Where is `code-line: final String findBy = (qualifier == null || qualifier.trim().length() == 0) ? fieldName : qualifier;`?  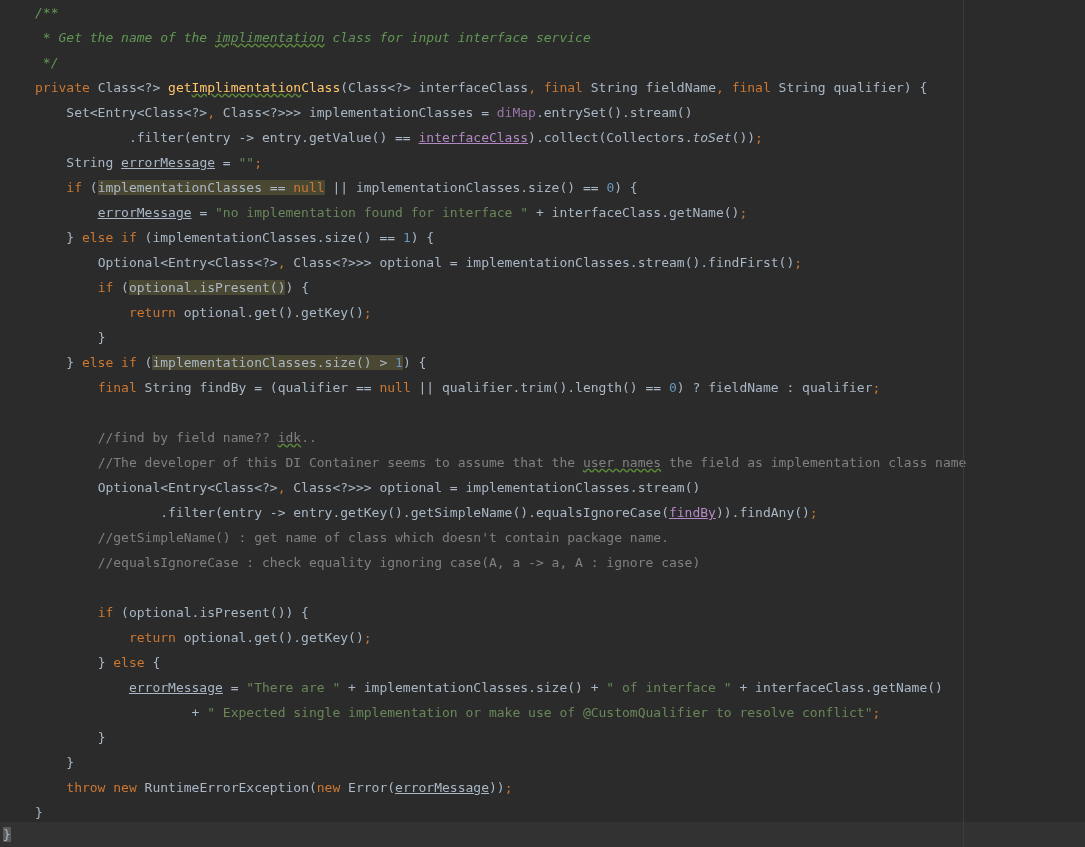
code-line: final String findBy = (qualifier == null || qualifier.trim().length() == 0) ? fieldName : qualifier; is located at coordinates (488, 387).